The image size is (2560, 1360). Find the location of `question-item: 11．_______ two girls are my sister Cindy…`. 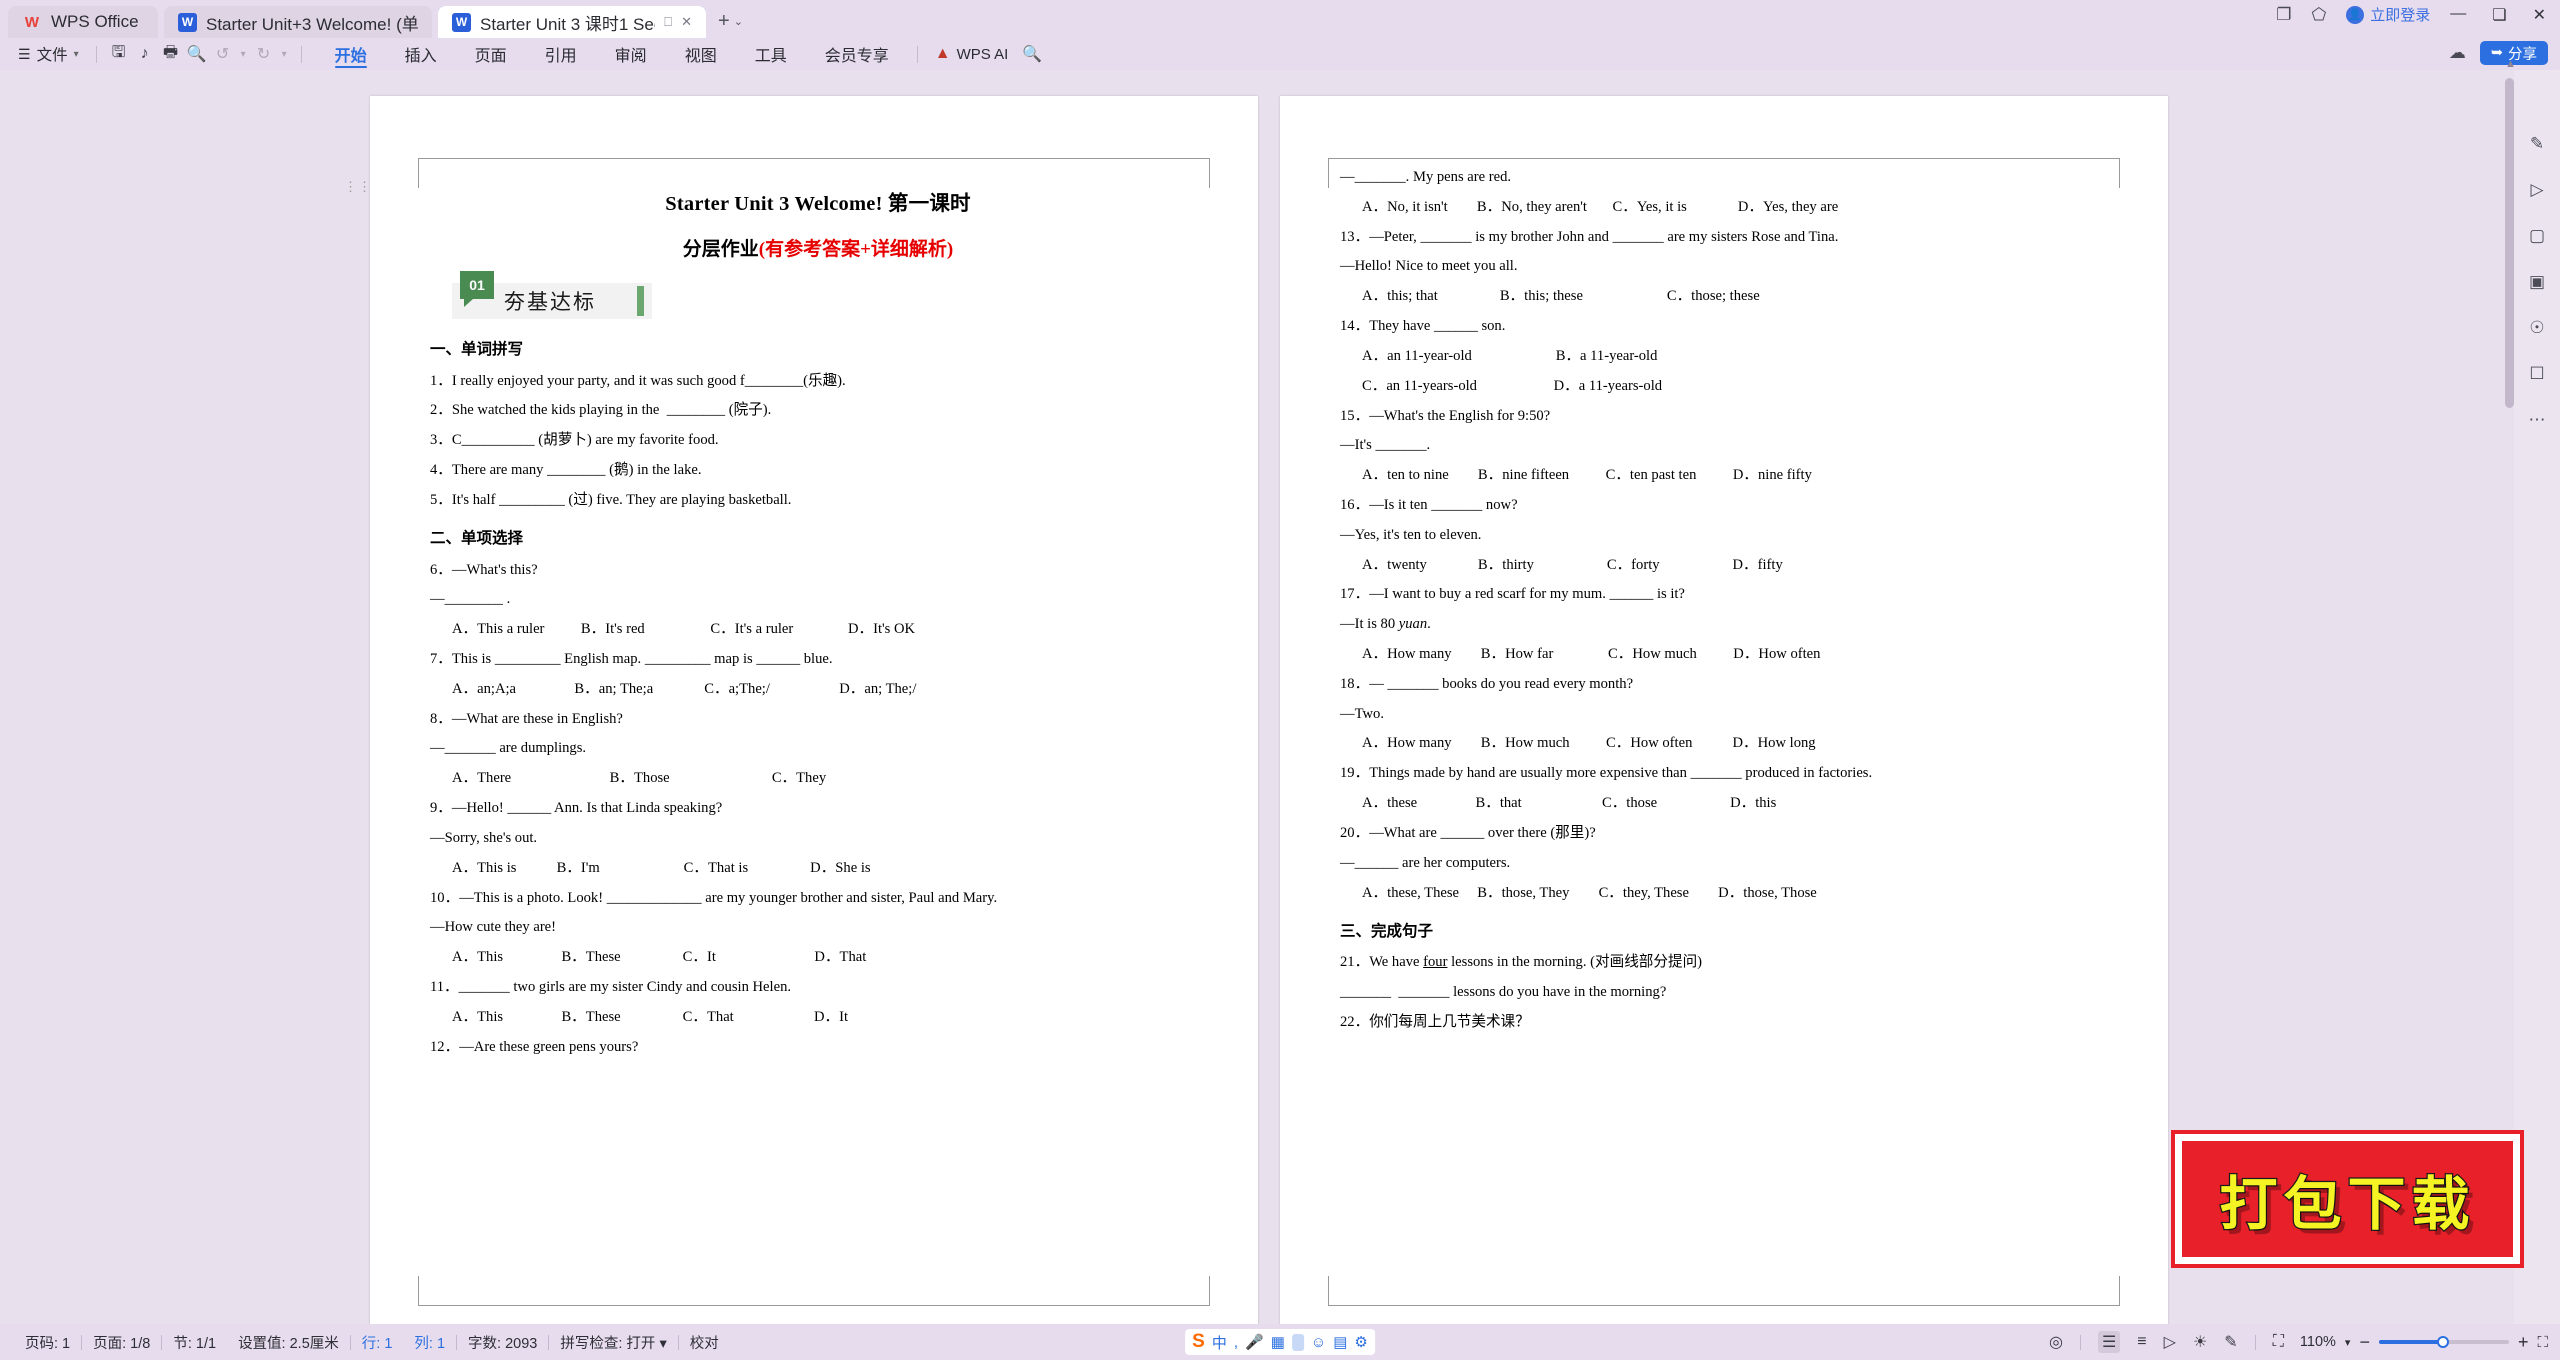

question-item: 11．_______ two girls are my sister Cindy… is located at coordinates (611, 986).